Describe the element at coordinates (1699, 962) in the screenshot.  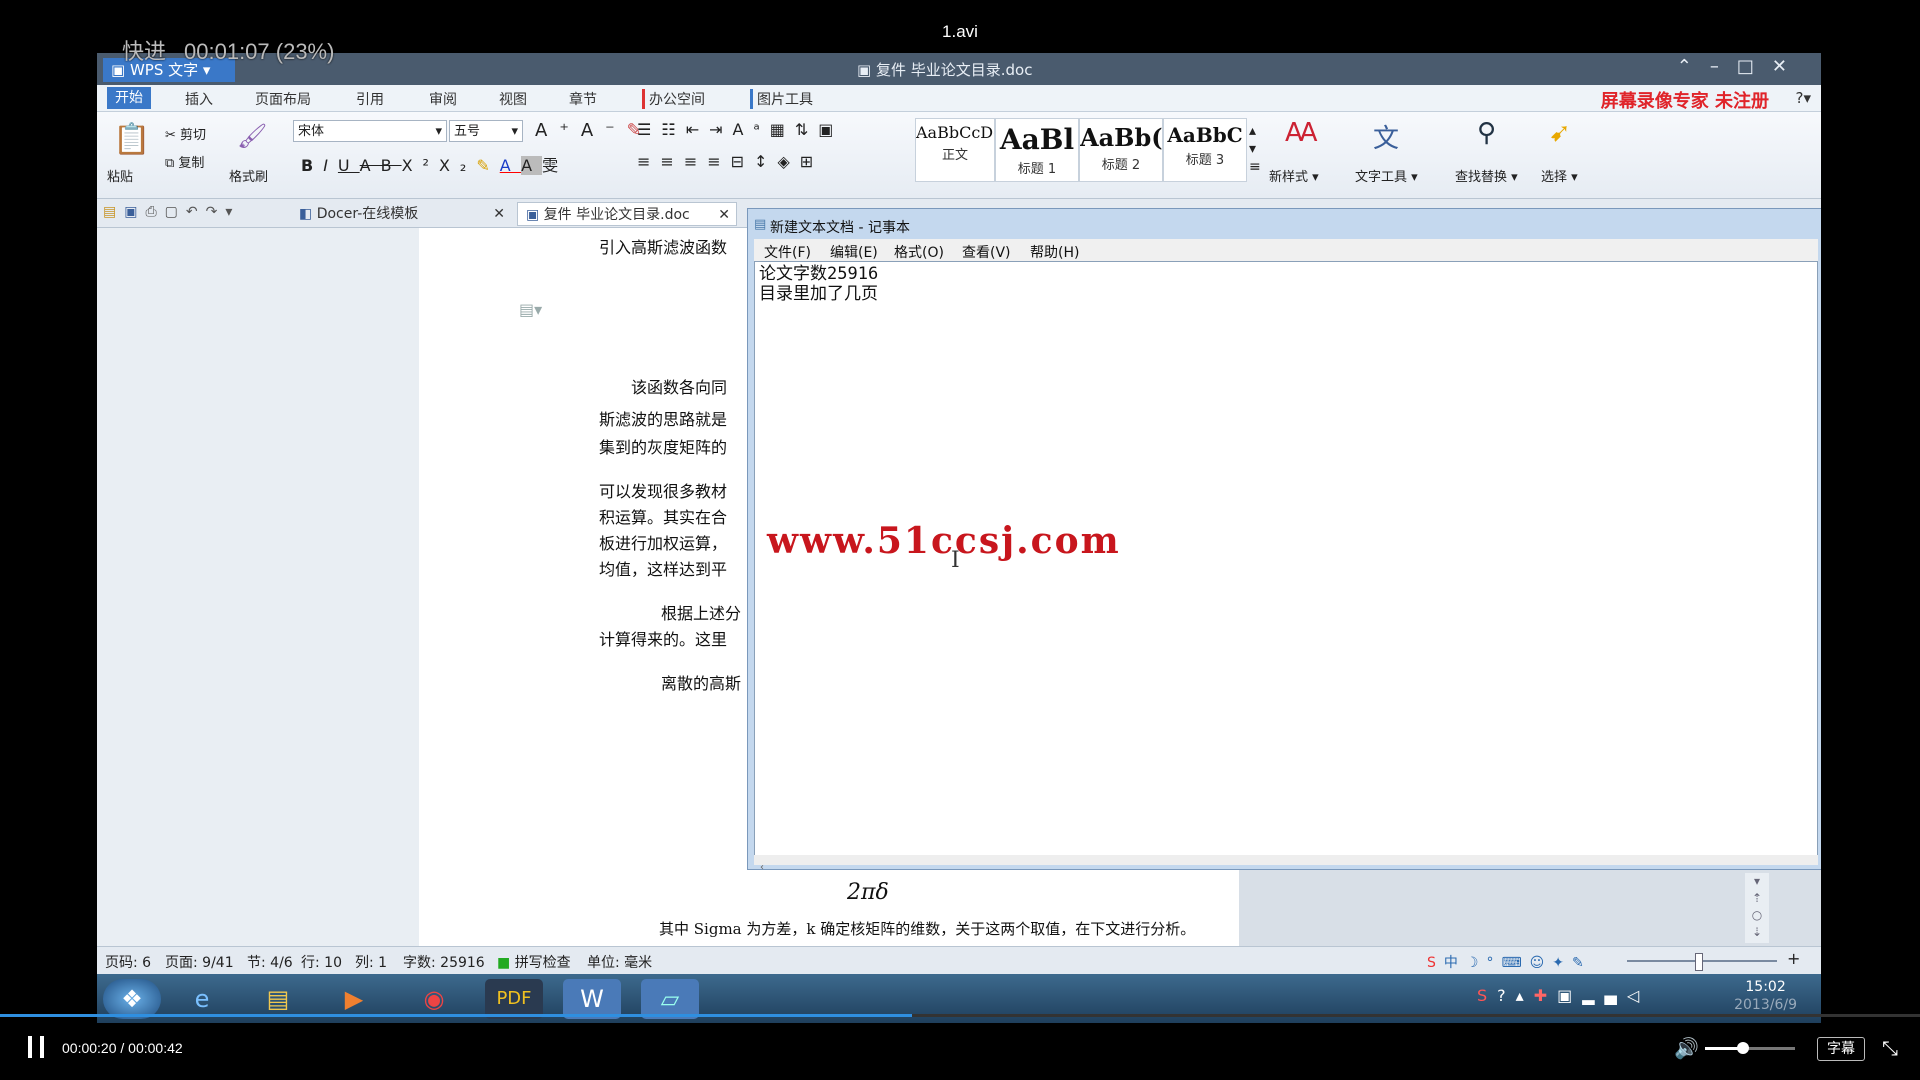
I see `zoom-slider-knob` at that location.